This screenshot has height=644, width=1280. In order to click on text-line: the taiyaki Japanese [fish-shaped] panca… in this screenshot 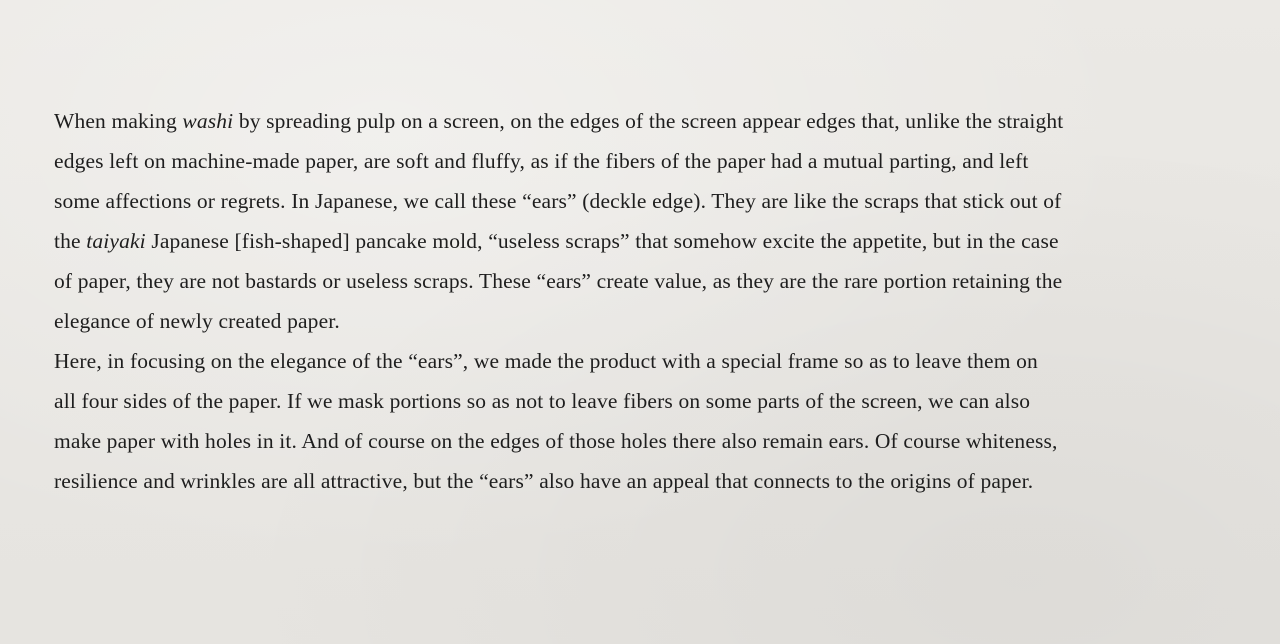, I will do `click(644, 241)`.